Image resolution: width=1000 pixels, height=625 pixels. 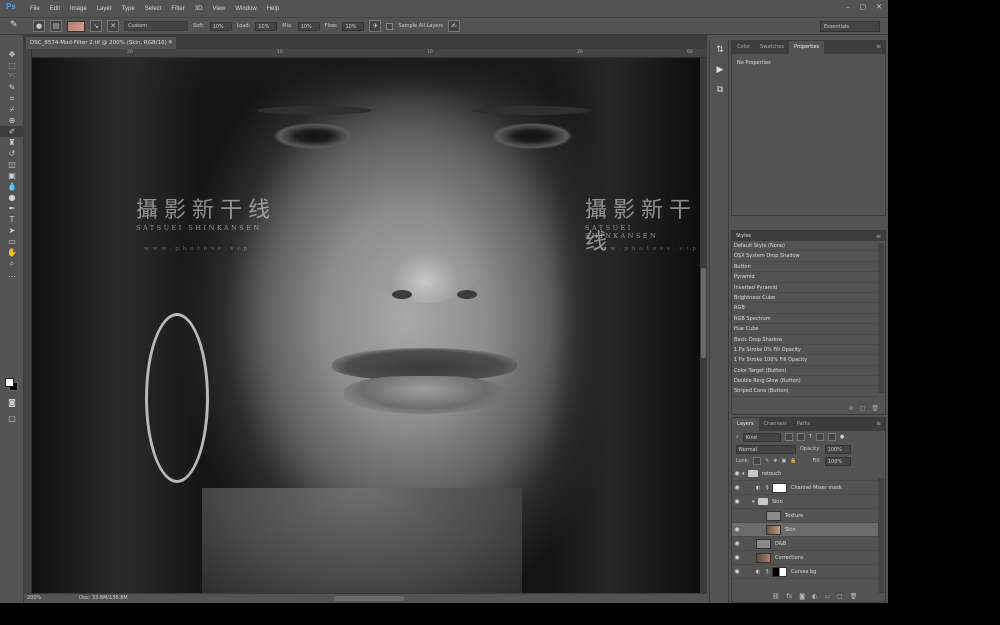 What do you see at coordinates (128, 9) in the screenshot?
I see `menu-type: Type` at bounding box center [128, 9].